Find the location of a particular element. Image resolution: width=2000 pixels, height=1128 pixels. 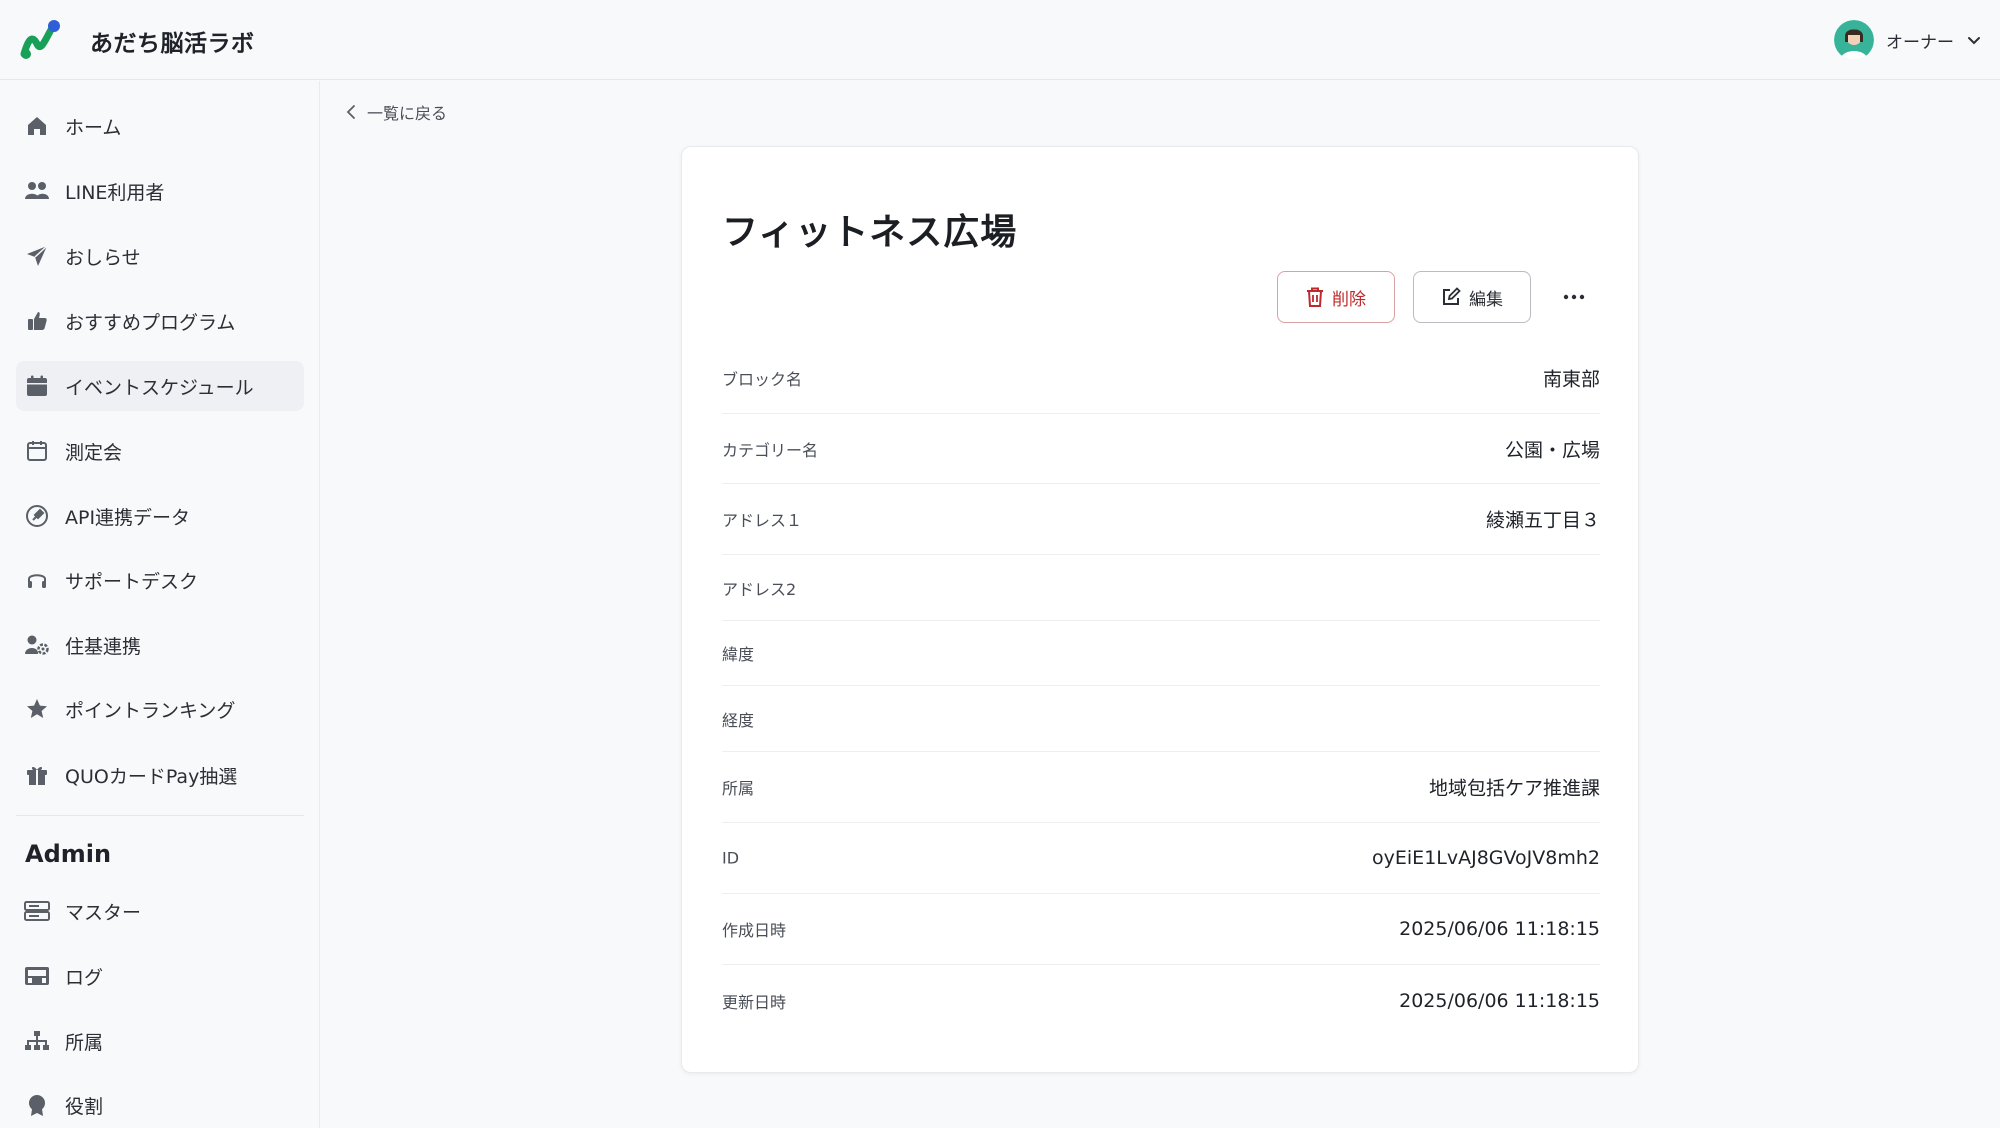

headset-icon is located at coordinates (37, 580).